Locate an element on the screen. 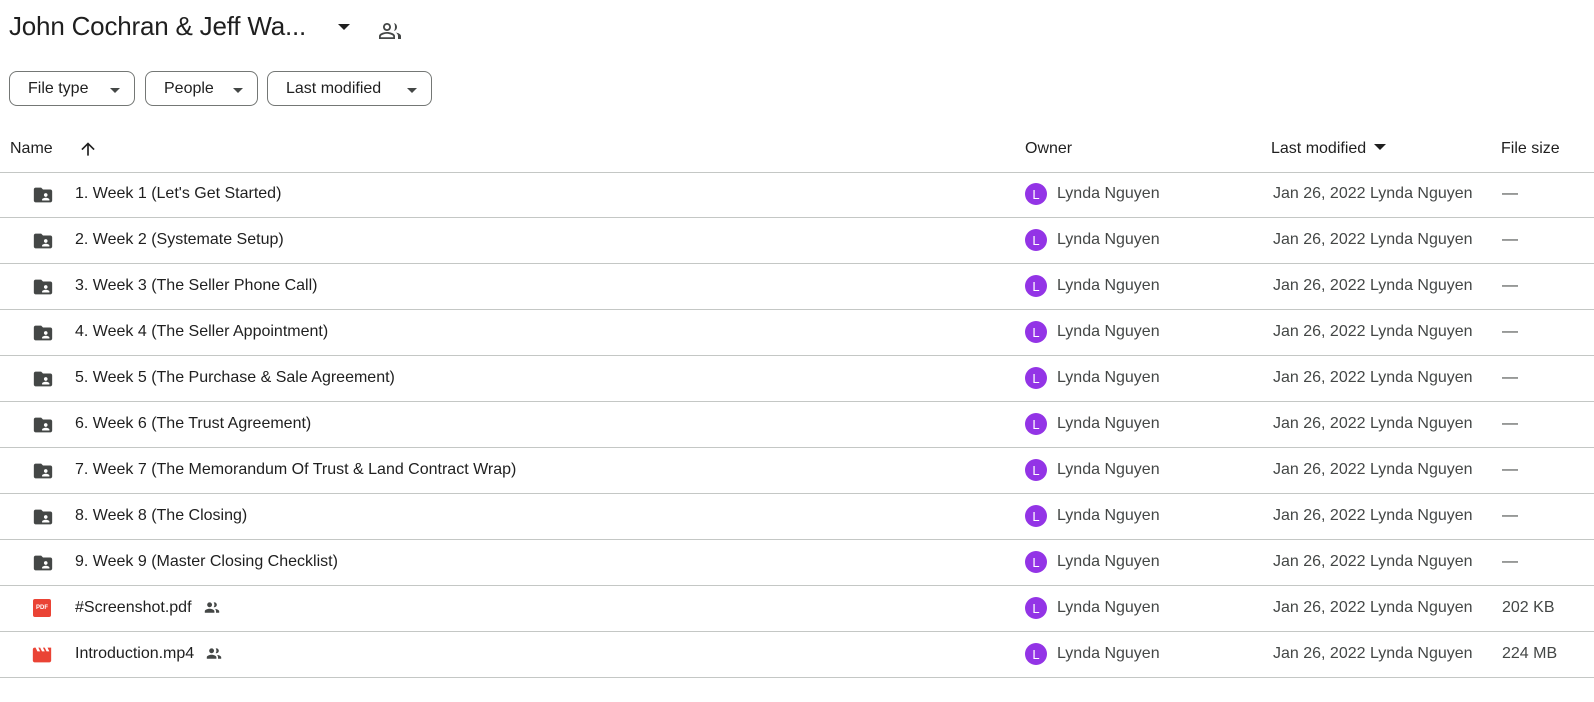 The image size is (1594, 702). table-header: Name Owner Last modified File size is located at coordinates (797, 151).